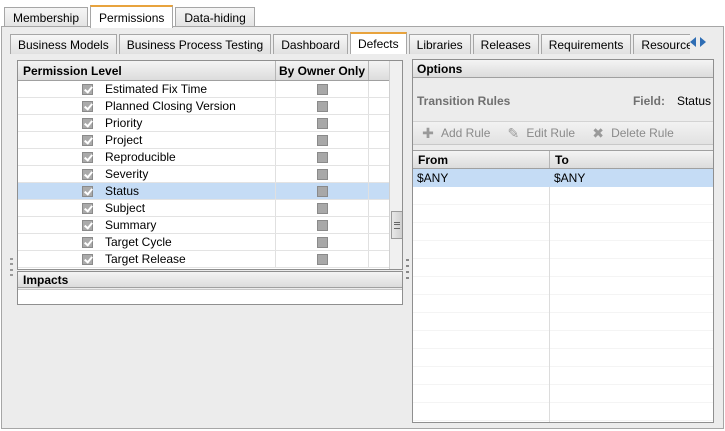 The height and width of the screenshot is (431, 725). Describe the element at coordinates (147, 123) in the screenshot. I see `permission-cell: Priority` at that location.